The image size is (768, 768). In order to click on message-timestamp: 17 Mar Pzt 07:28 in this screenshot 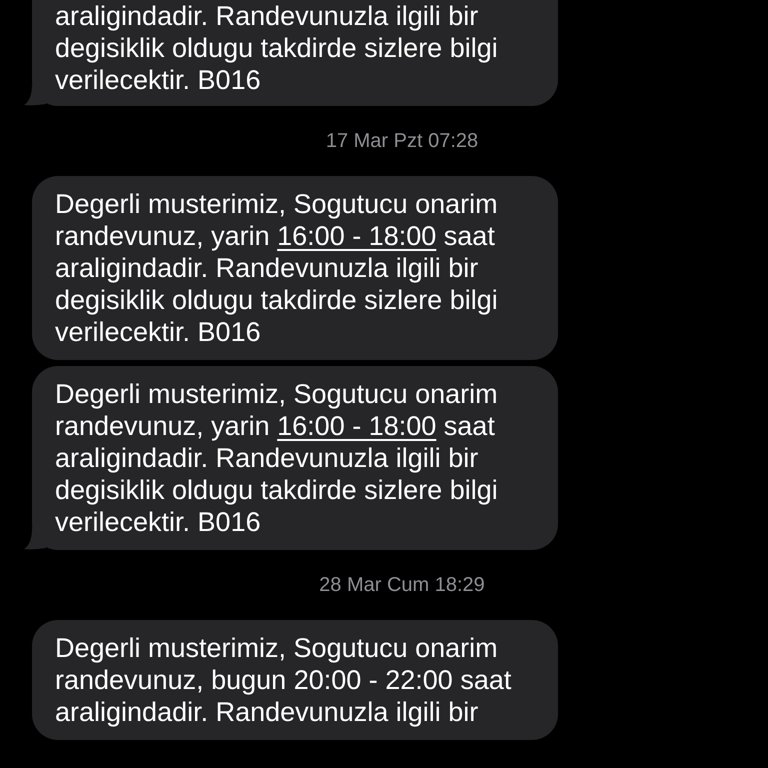, I will do `click(402, 141)`.